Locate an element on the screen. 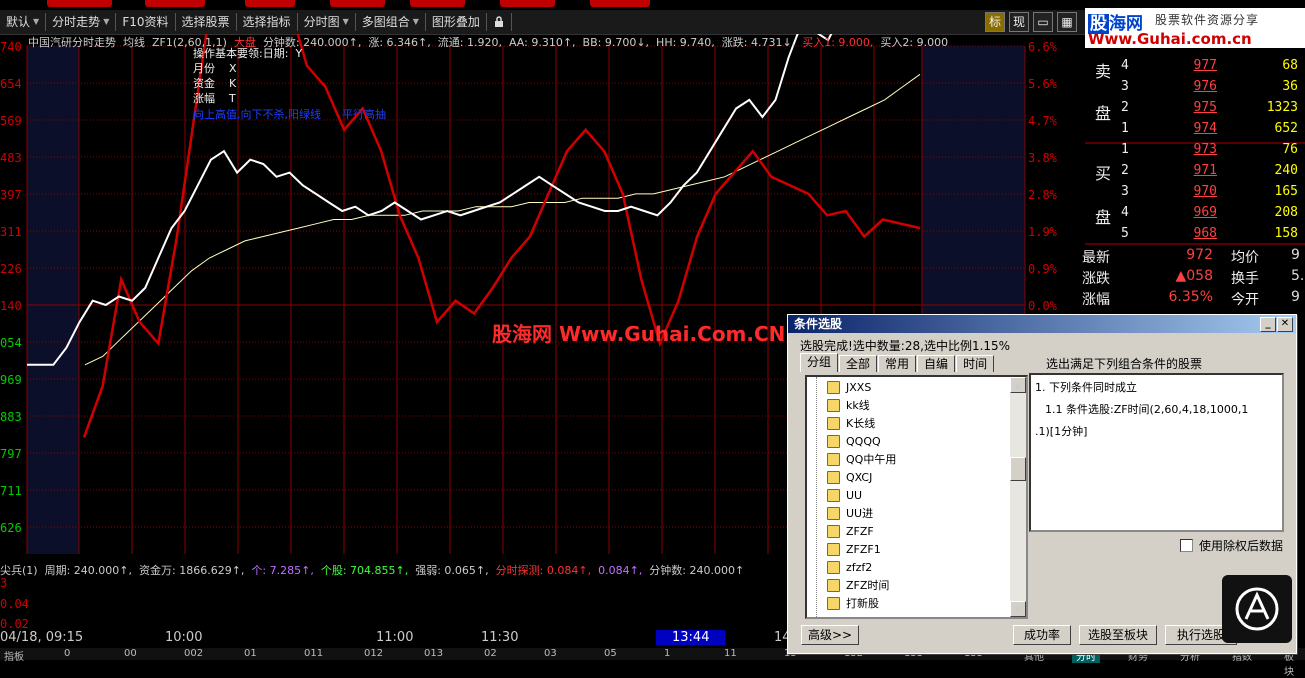  tab-common: 常用 is located at coordinates (897, 363).